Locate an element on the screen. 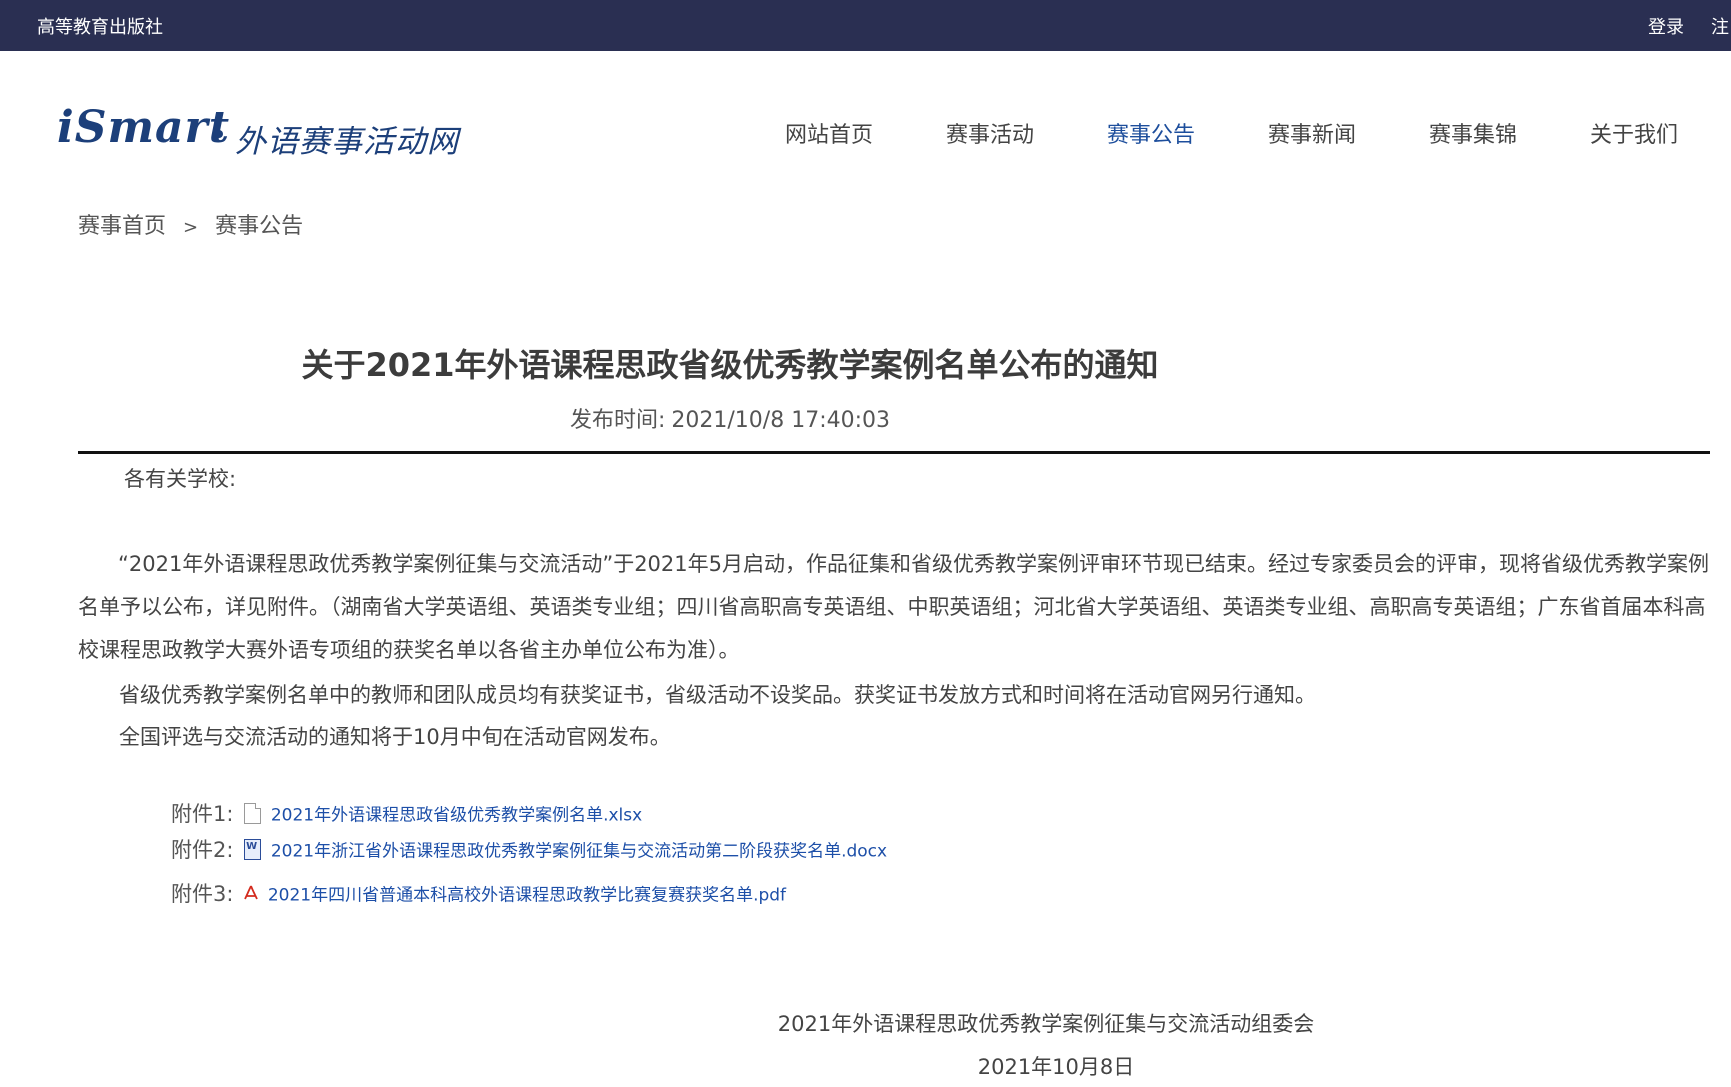  title-divider is located at coordinates (894, 452).